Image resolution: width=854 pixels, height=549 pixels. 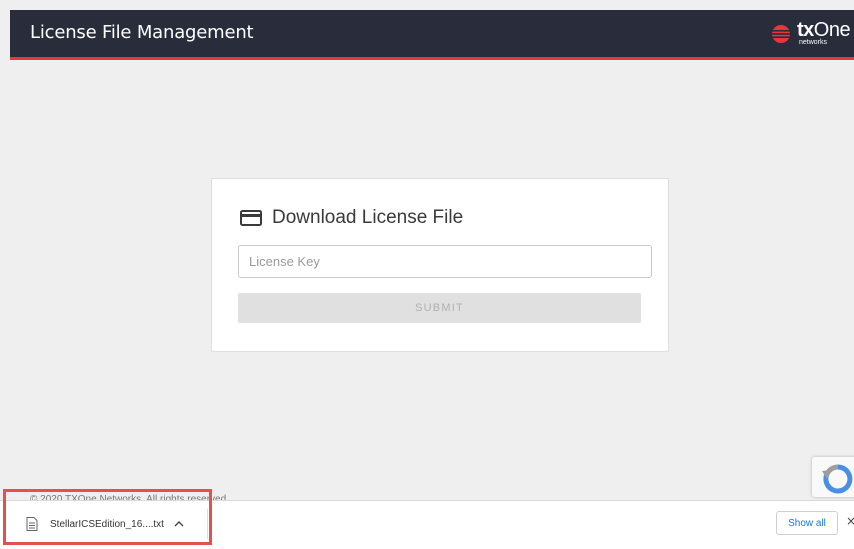 I want to click on chevron-up-icon, so click(x=179, y=524).